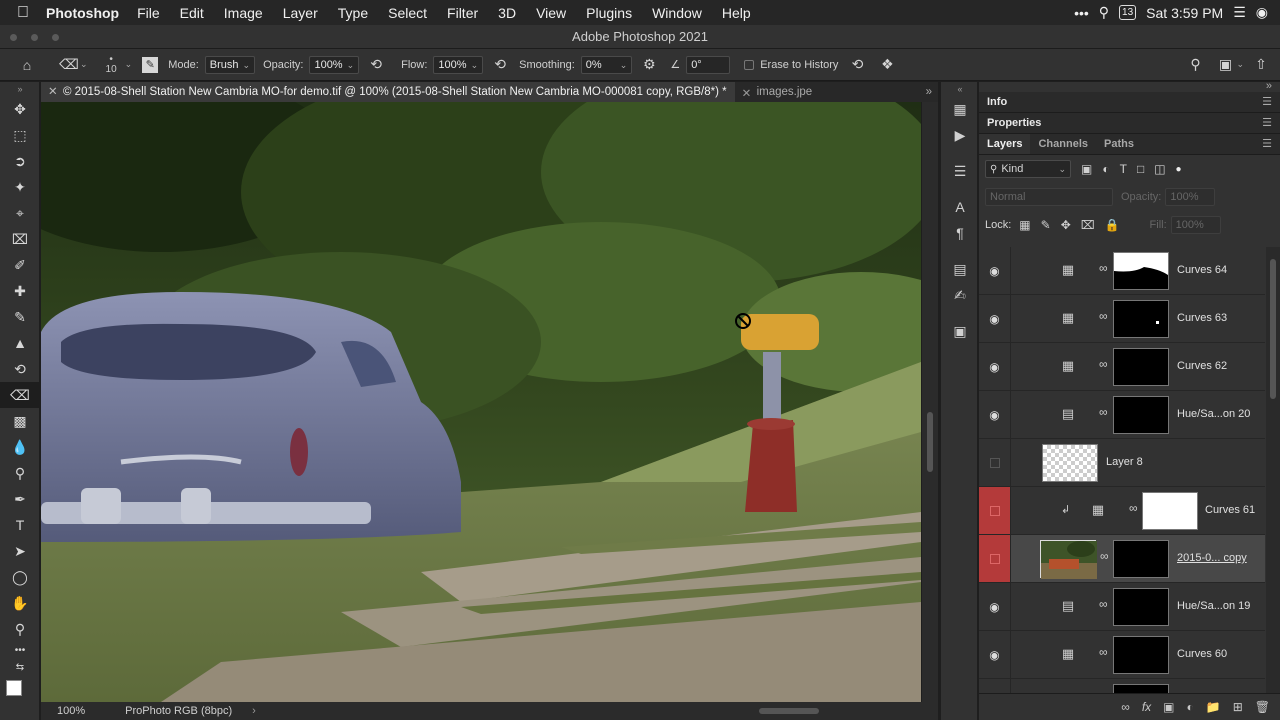 This screenshot has width=1280, height=720. I want to click on lock-pixels-icon: ✎, so click(1046, 225).